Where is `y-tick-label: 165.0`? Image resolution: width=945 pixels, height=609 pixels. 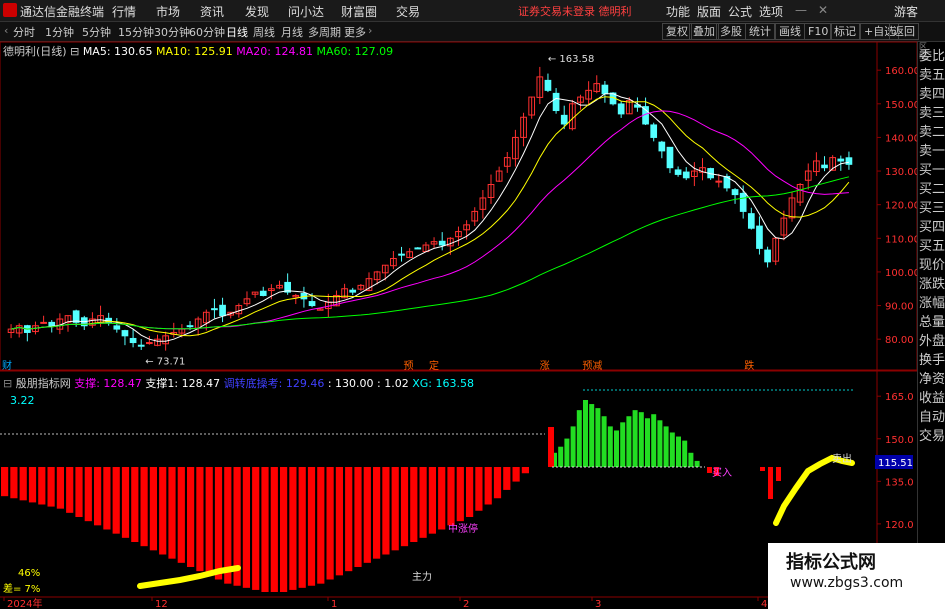
y-tick-label: 165.0 is located at coordinates (899, 397).